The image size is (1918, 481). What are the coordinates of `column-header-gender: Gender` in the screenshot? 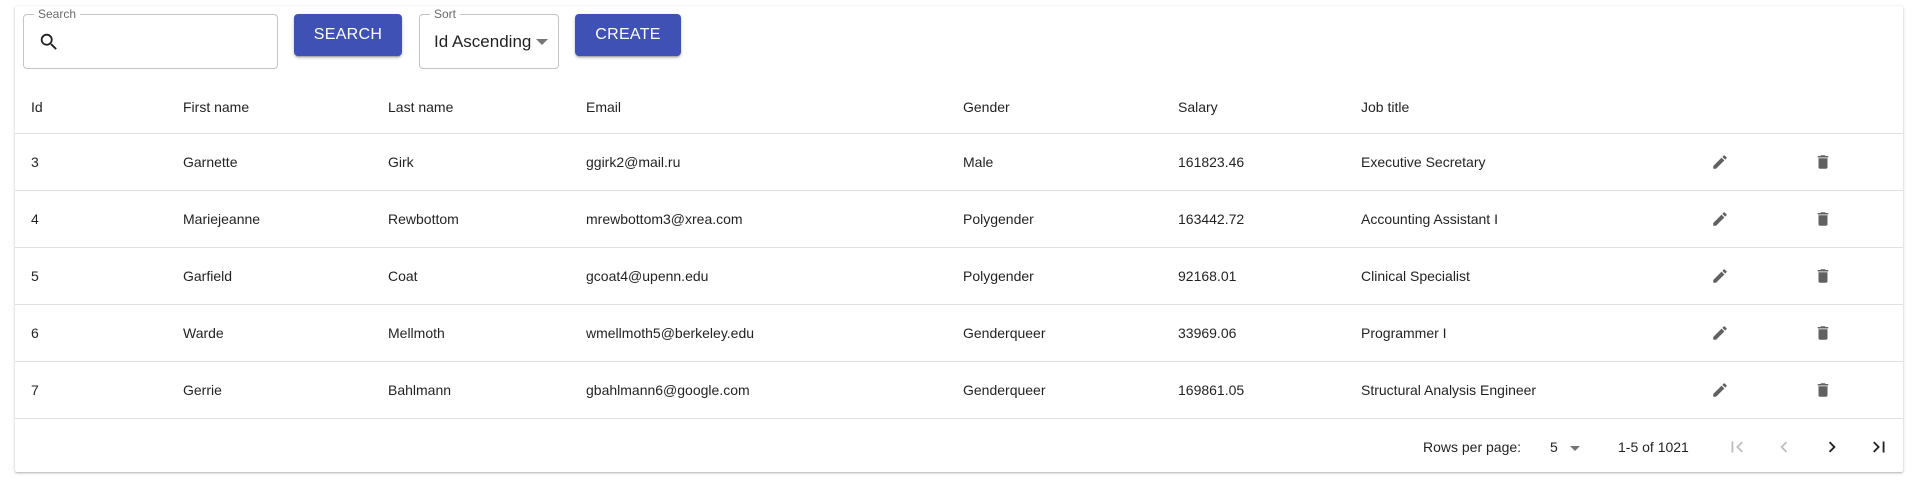 It's located at (1054, 107).